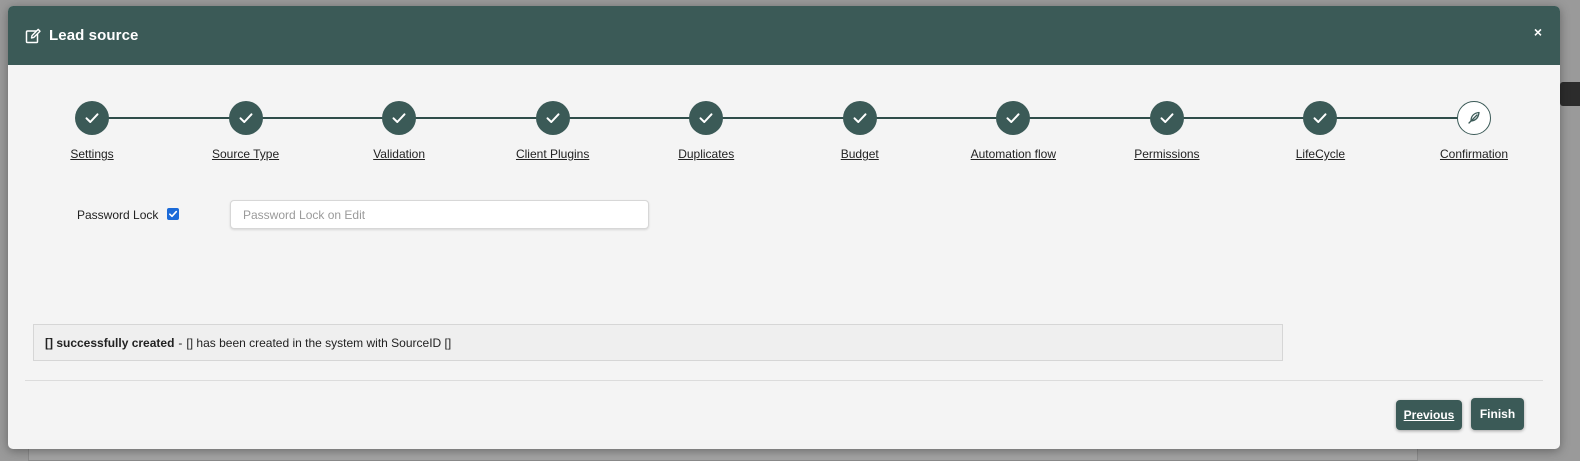 This screenshot has width=1580, height=461. I want to click on step-permissions: Permissions, so click(1167, 131).